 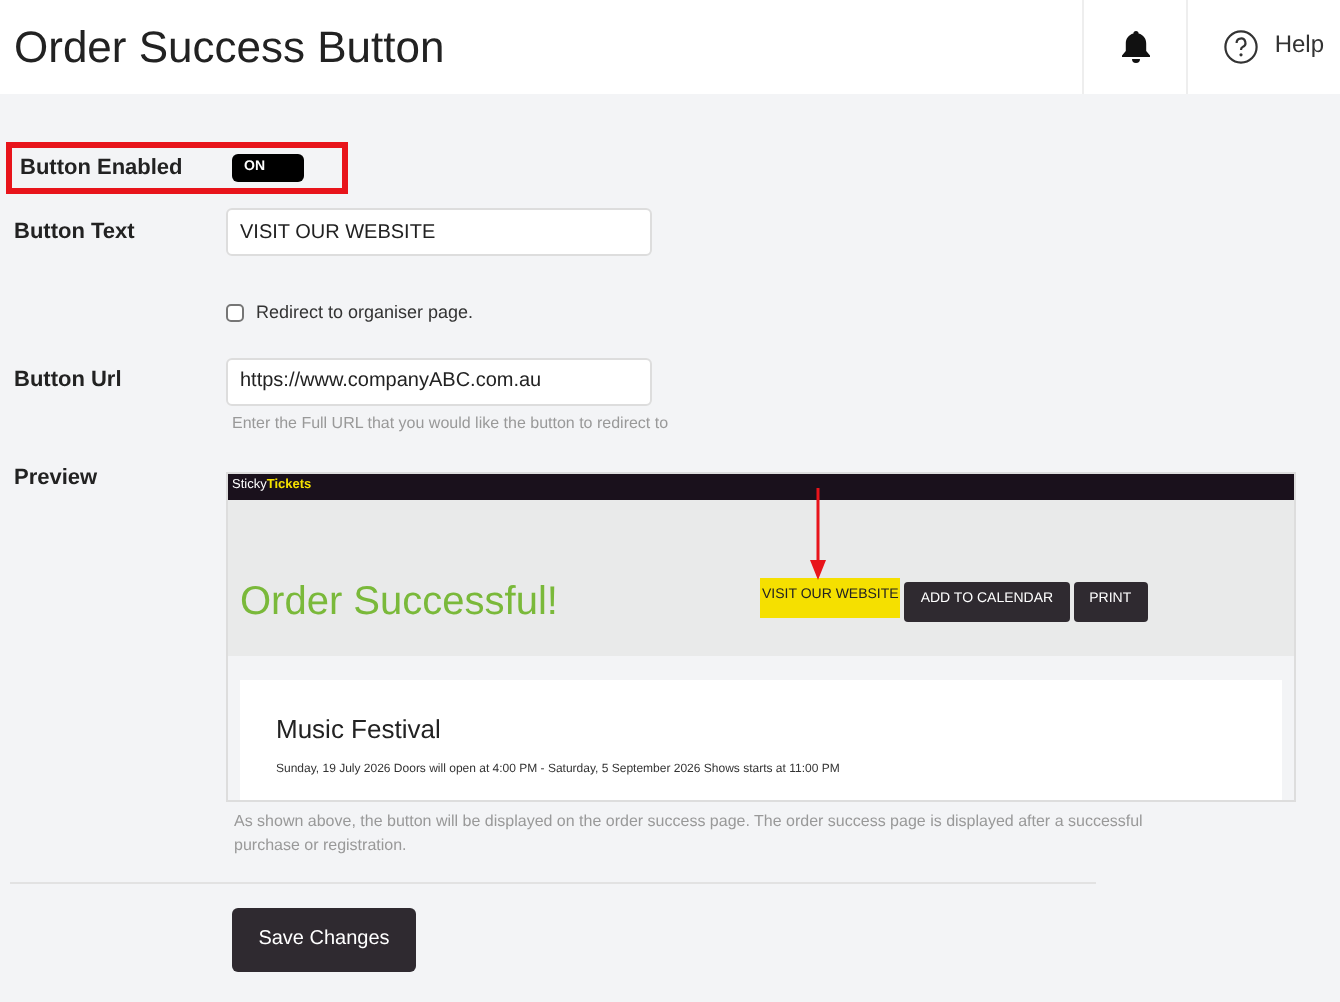 What do you see at coordinates (689, 833) in the screenshot?
I see `preview-note: As shown above, the button will be displayed on the order success page. The order success page is displayed after a successful purchase or registration.` at bounding box center [689, 833].